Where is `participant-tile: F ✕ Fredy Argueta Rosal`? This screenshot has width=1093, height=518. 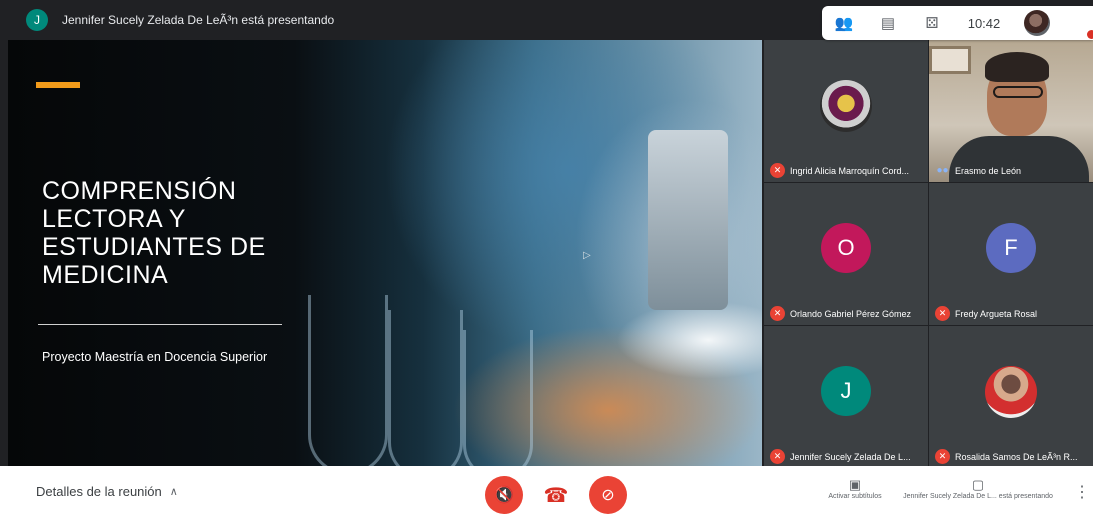
participant-tile: F ✕ Fredy Argueta Rosal is located at coordinates (1011, 254).